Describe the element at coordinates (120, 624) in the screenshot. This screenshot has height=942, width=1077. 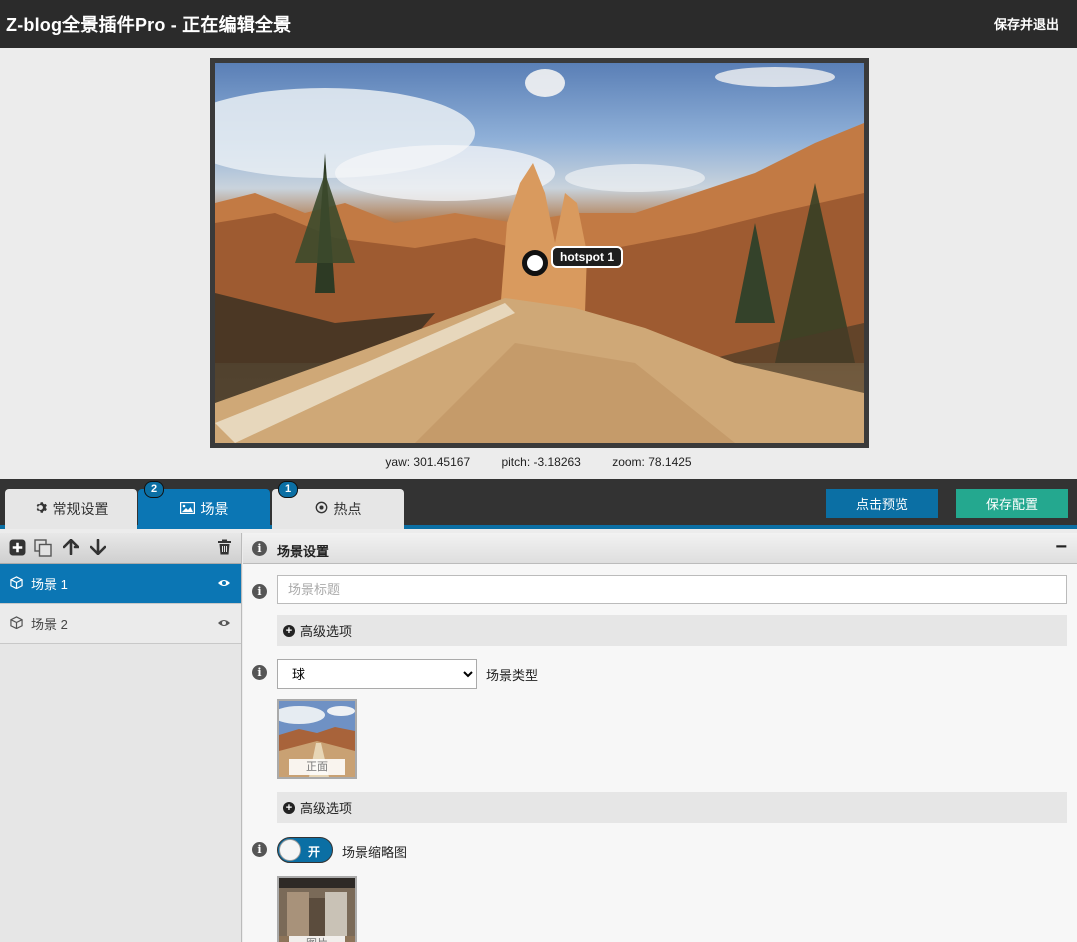
I see `scene-list-item-2: 场景 2` at that location.